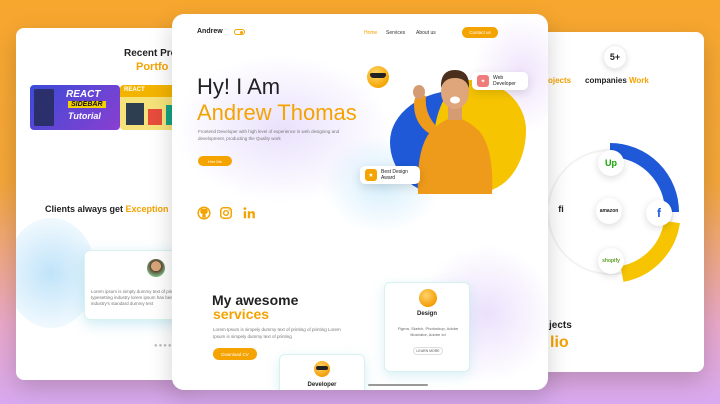 Image resolution: width=720 pixels, height=404 pixels. What do you see at coordinates (204, 213) in the screenshot?
I see `github-icon` at bounding box center [204, 213].